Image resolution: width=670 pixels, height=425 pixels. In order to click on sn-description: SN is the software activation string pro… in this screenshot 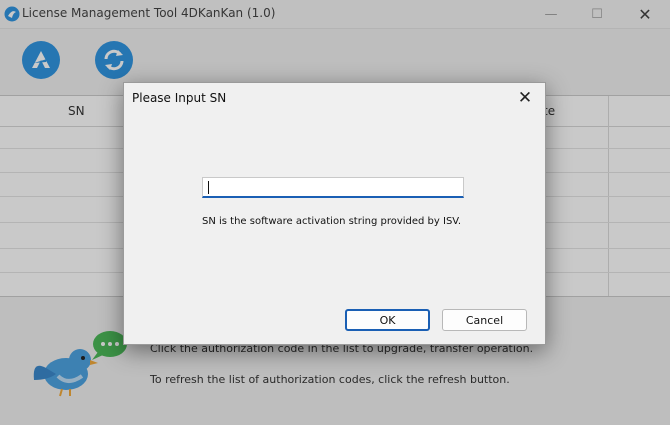, I will do `click(332, 221)`.